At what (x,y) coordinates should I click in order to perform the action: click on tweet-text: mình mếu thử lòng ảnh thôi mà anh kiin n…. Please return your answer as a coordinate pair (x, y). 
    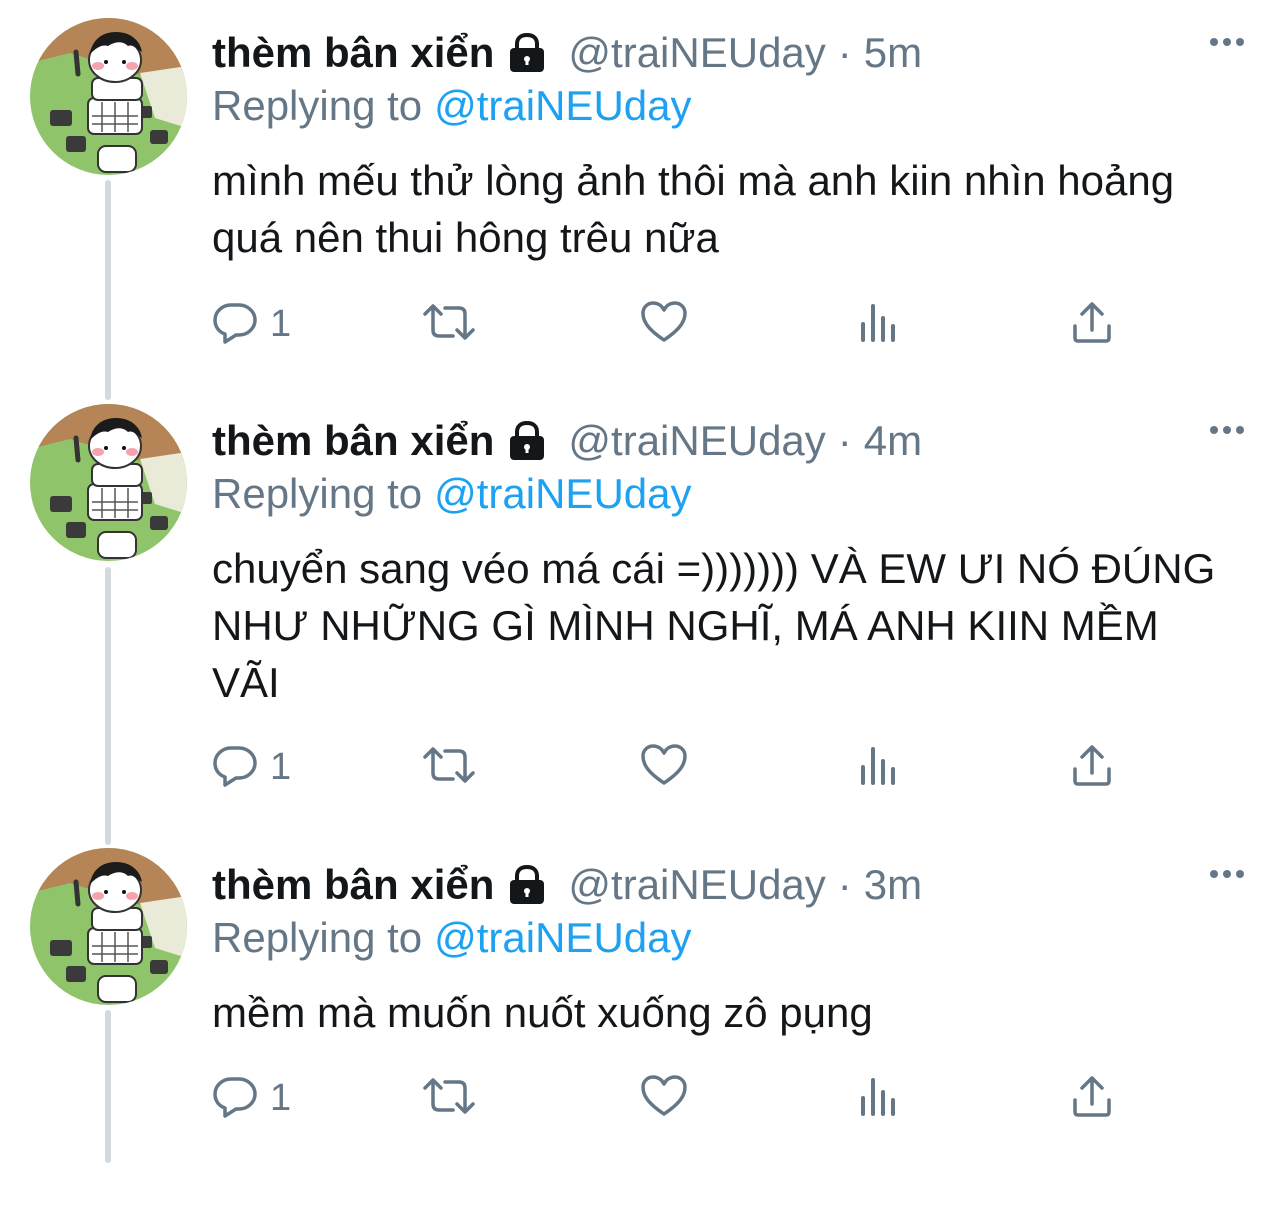
    Looking at the image, I should click on (693, 209).